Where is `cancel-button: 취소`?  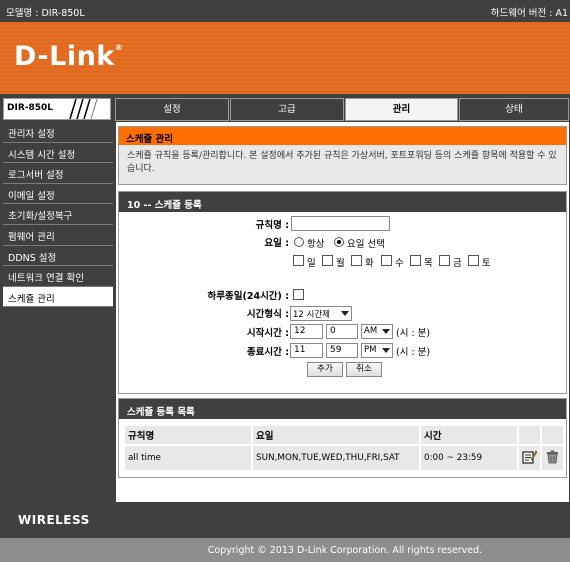 cancel-button: 취소 is located at coordinates (364, 369).